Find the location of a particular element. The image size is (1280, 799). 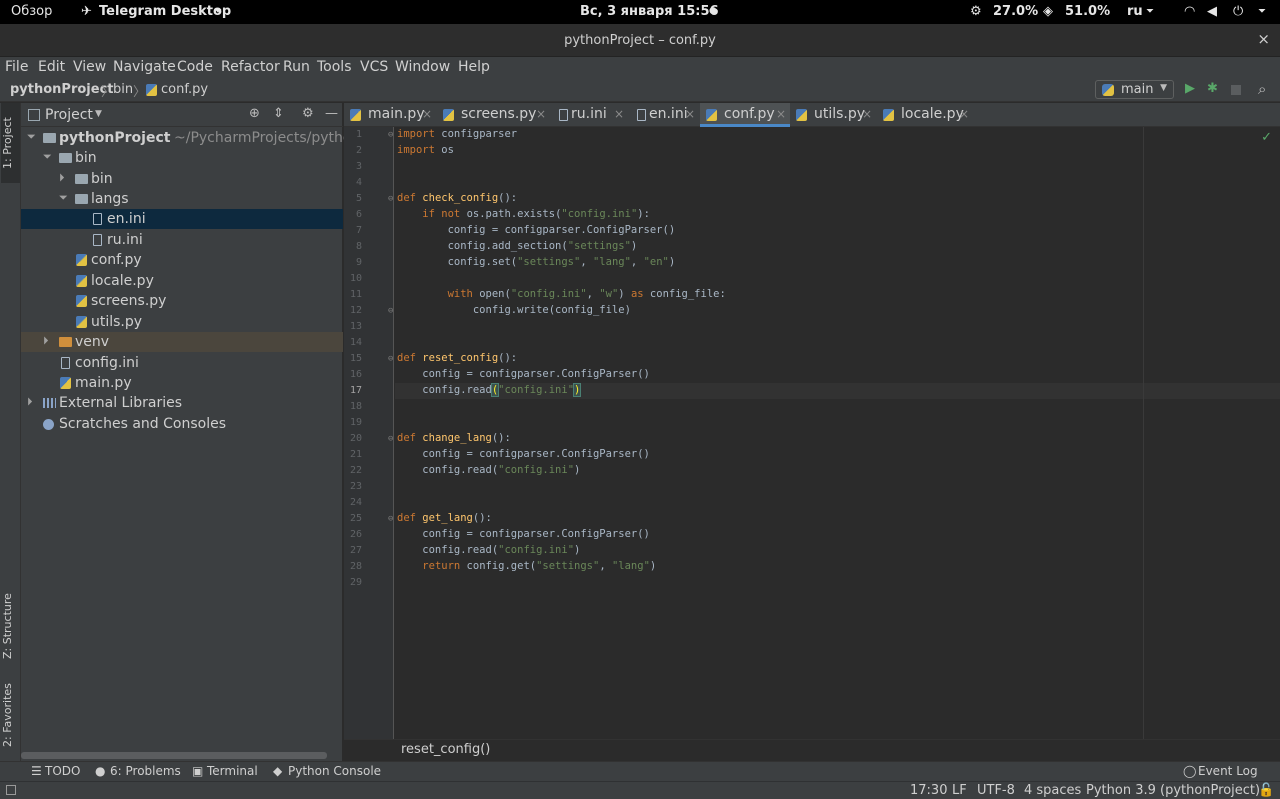

indent-setting: 4 spaces is located at coordinates (1052, 790).